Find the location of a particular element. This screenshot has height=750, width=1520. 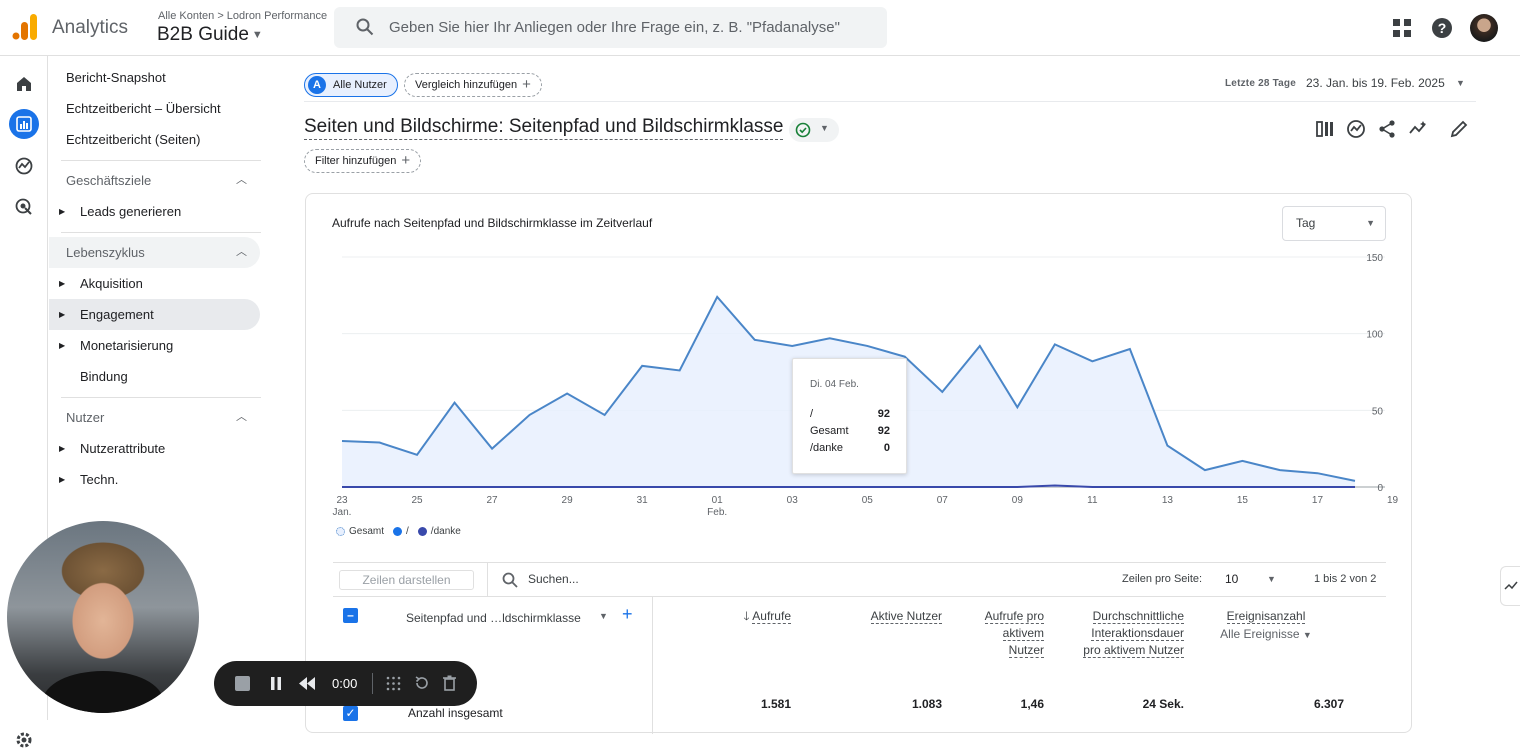

section-label: Geschäftsziele is located at coordinates (109, 180).